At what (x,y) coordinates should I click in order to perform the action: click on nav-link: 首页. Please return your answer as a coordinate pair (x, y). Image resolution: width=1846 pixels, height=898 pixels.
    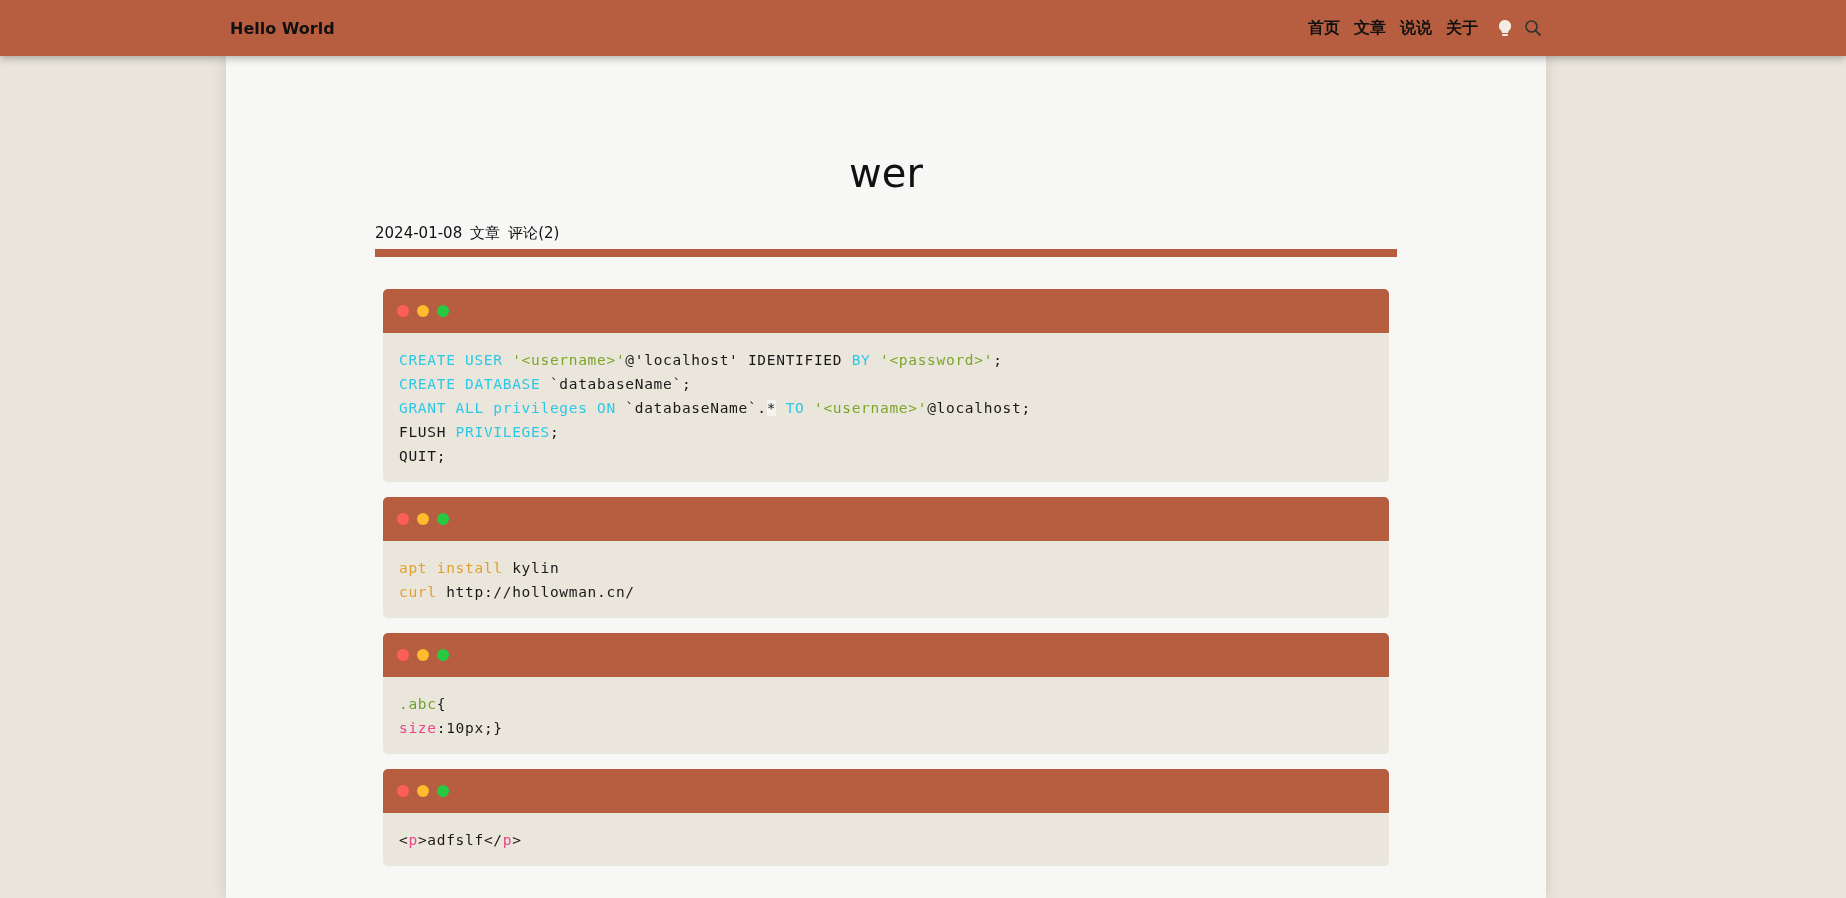
    Looking at the image, I should click on (1324, 28).